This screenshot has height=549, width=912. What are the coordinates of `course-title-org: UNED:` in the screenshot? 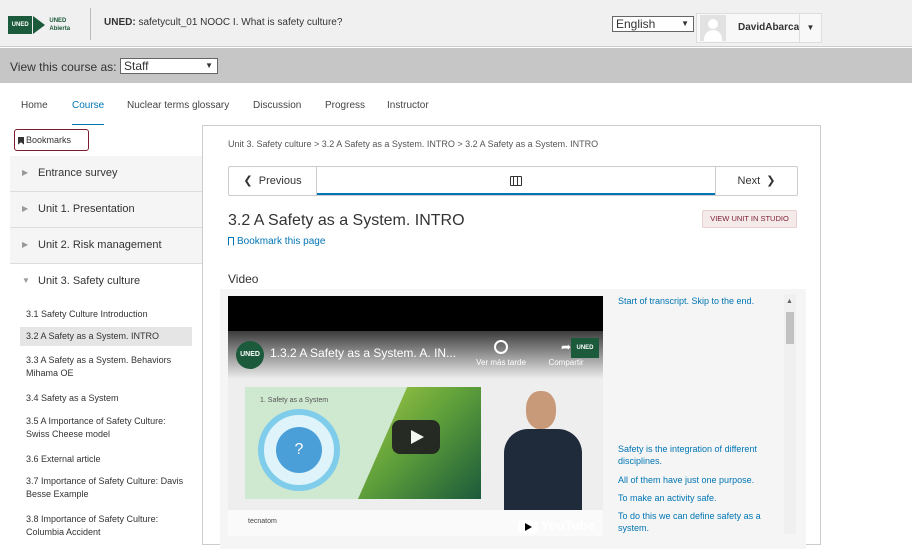 It's located at (120, 22).